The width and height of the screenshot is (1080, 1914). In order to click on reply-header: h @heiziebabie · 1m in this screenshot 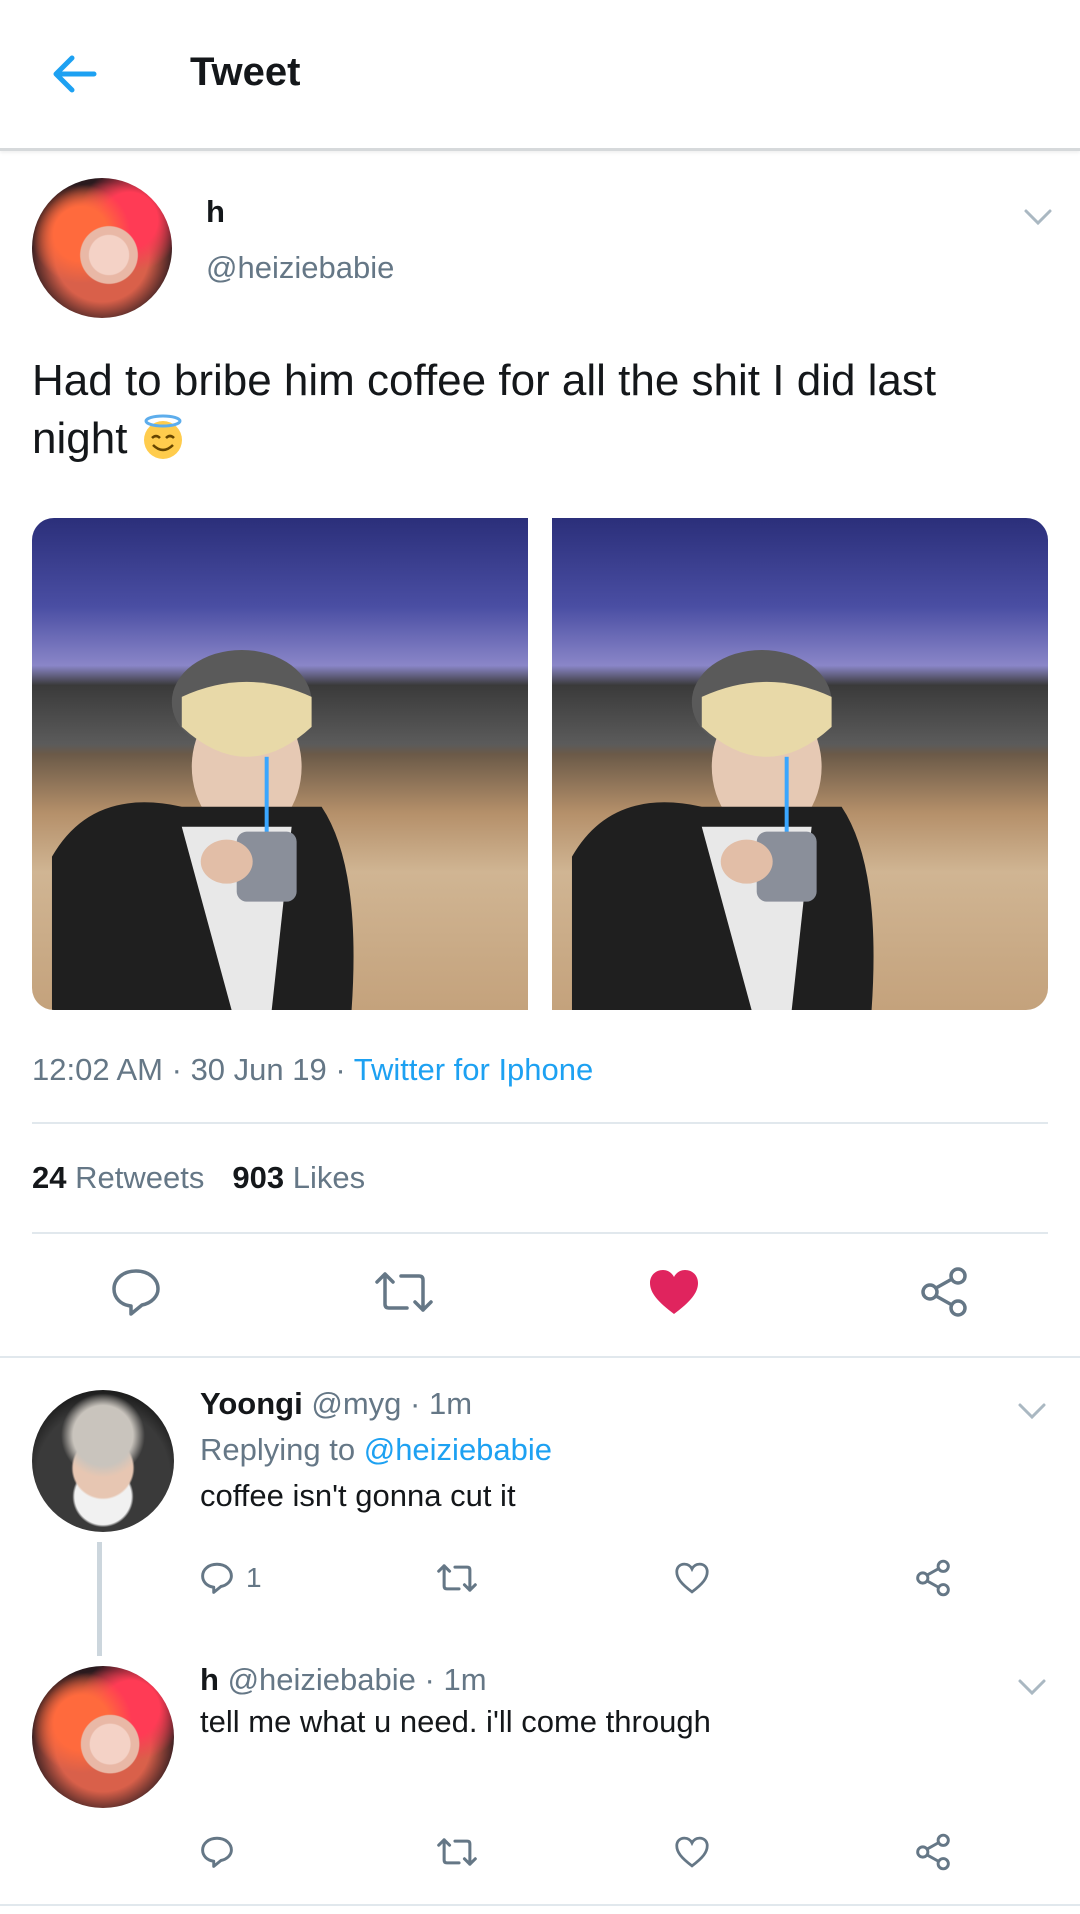, I will do `click(343, 1680)`.